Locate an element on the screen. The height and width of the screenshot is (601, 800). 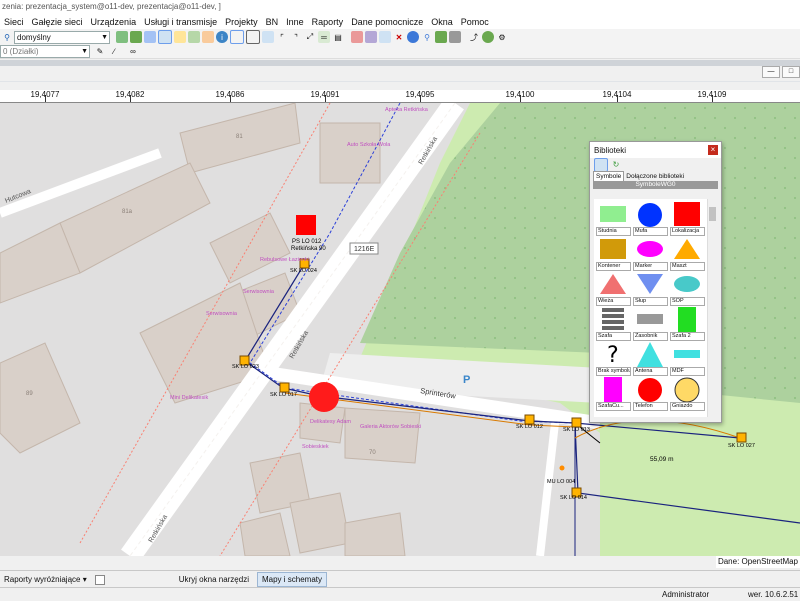
network-label: SK LO 017 is located at coordinates (283, 395).